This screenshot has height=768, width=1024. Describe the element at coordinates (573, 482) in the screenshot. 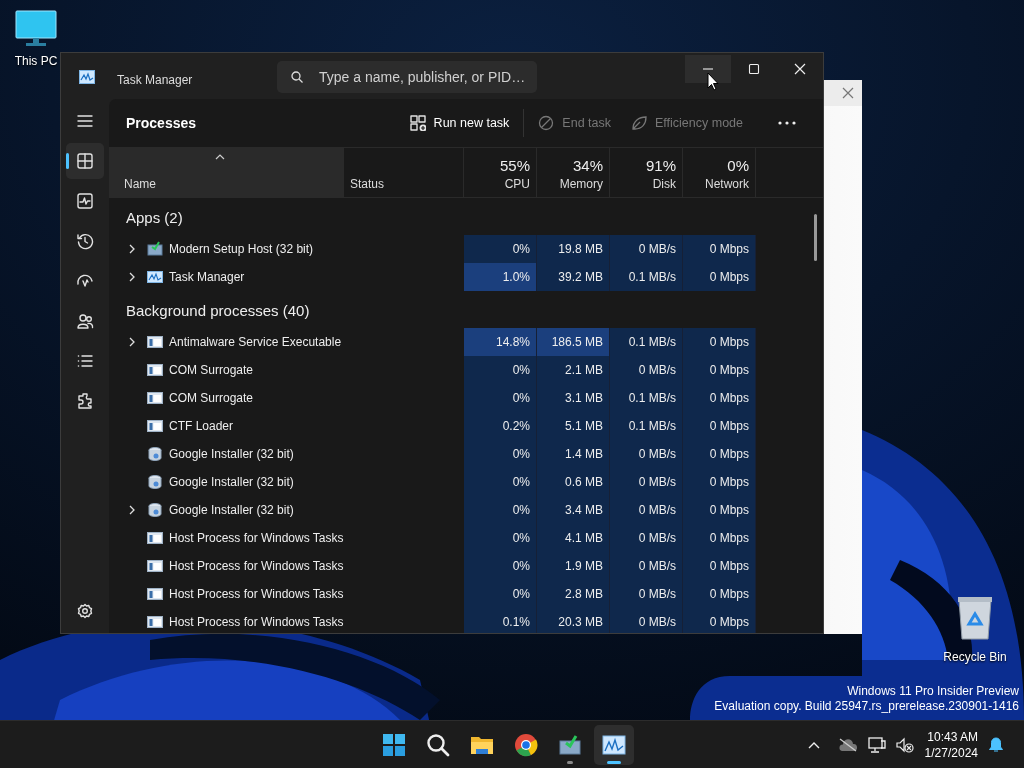

I see `table-cell: 0.6 MB` at that location.